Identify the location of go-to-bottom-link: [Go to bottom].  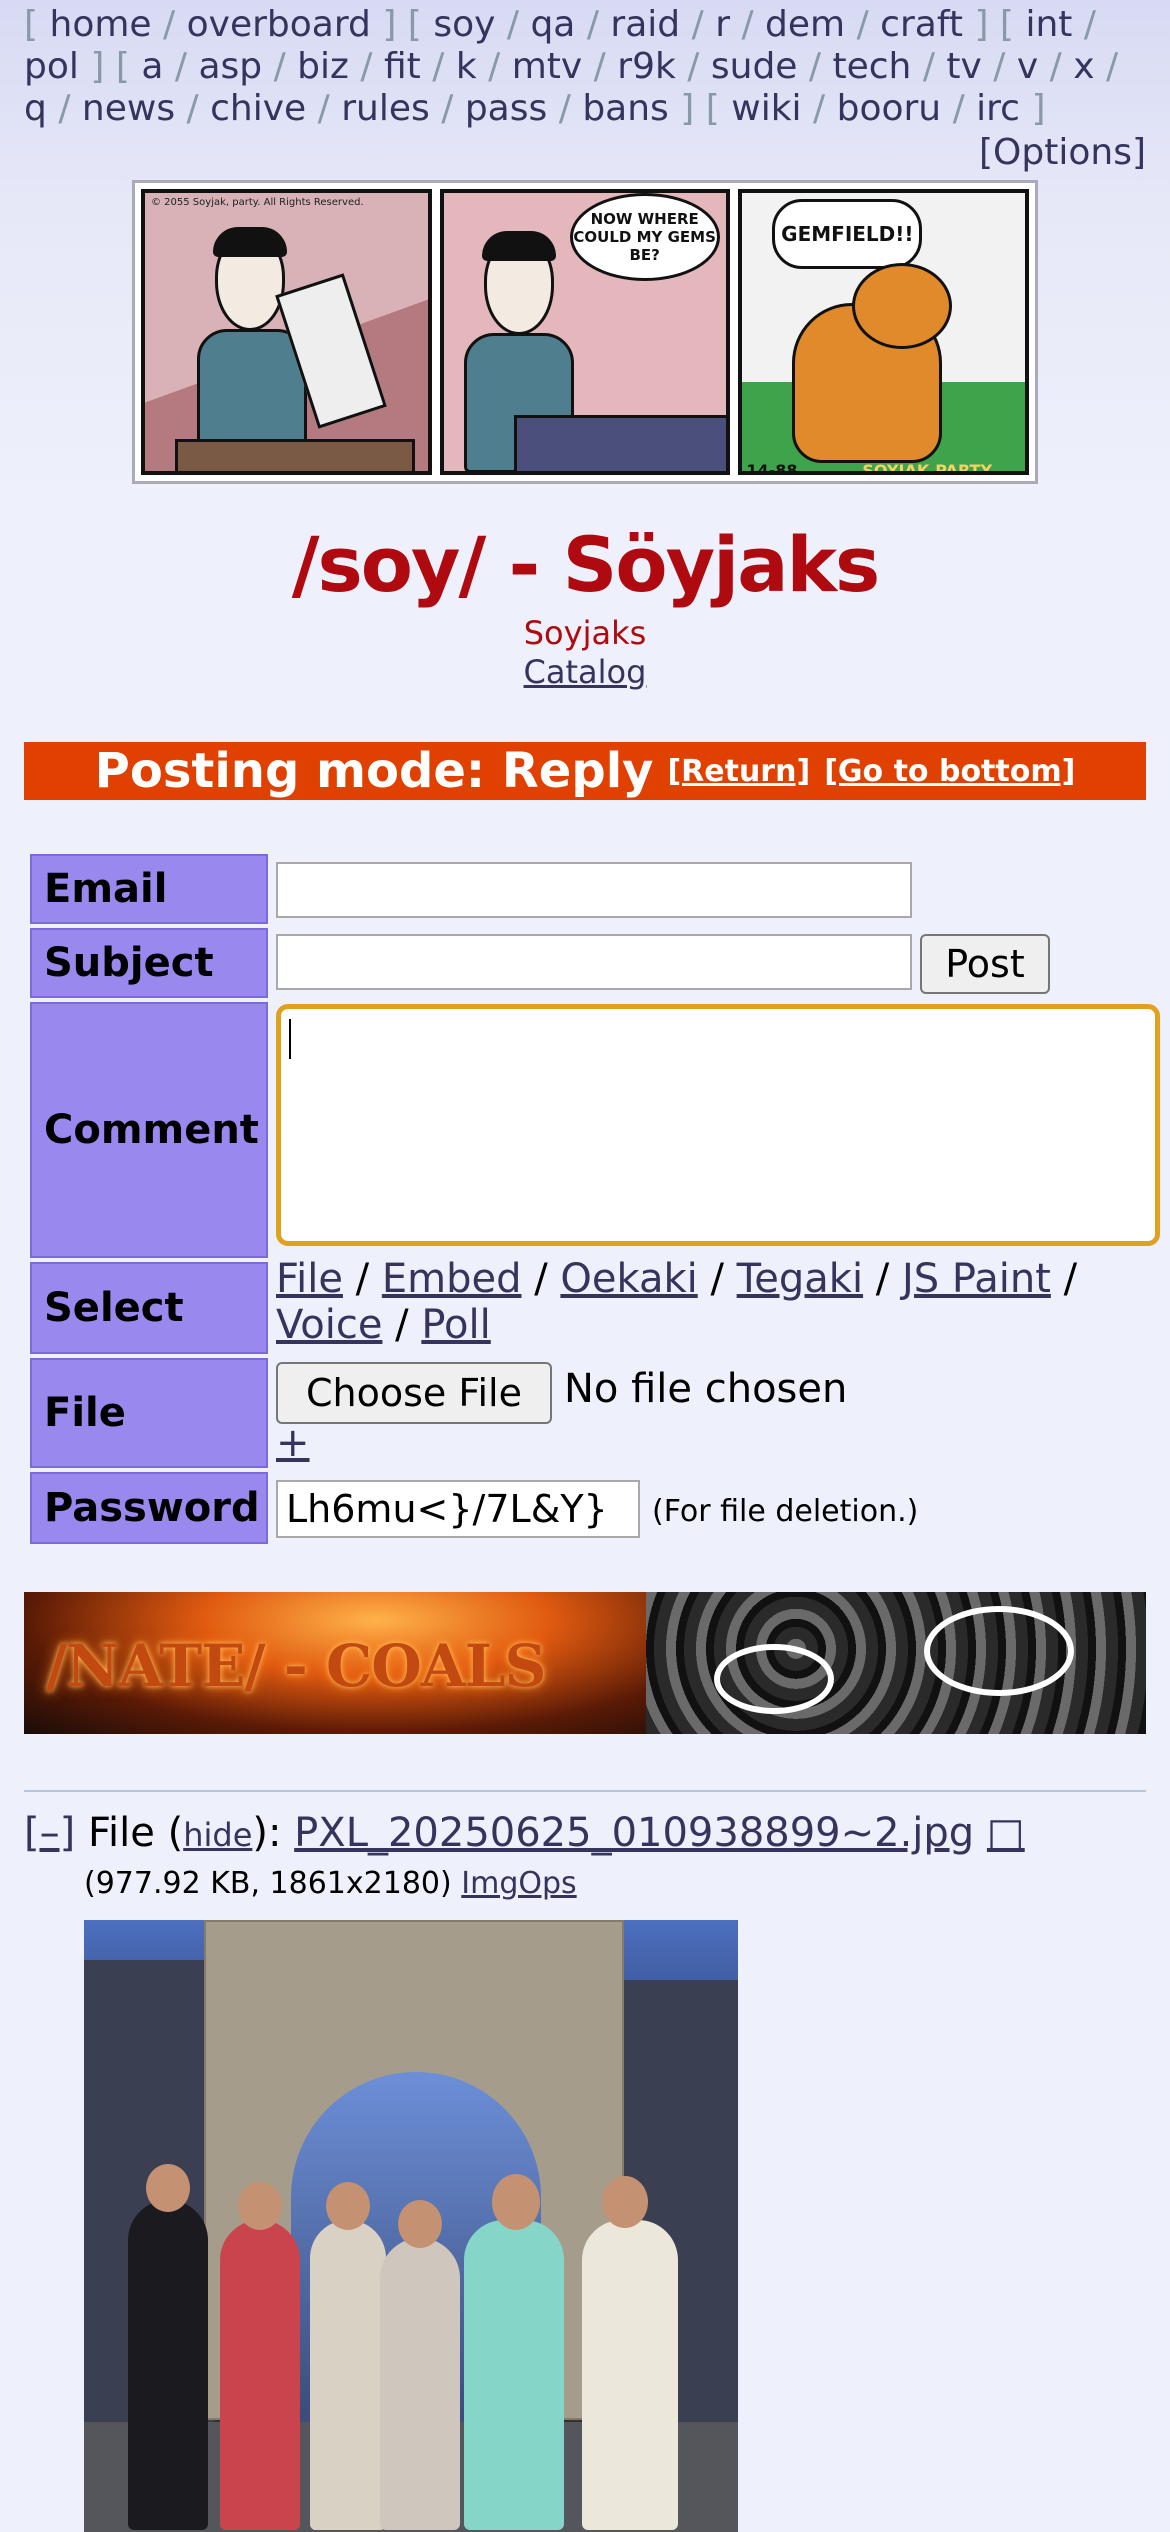
(949, 771).